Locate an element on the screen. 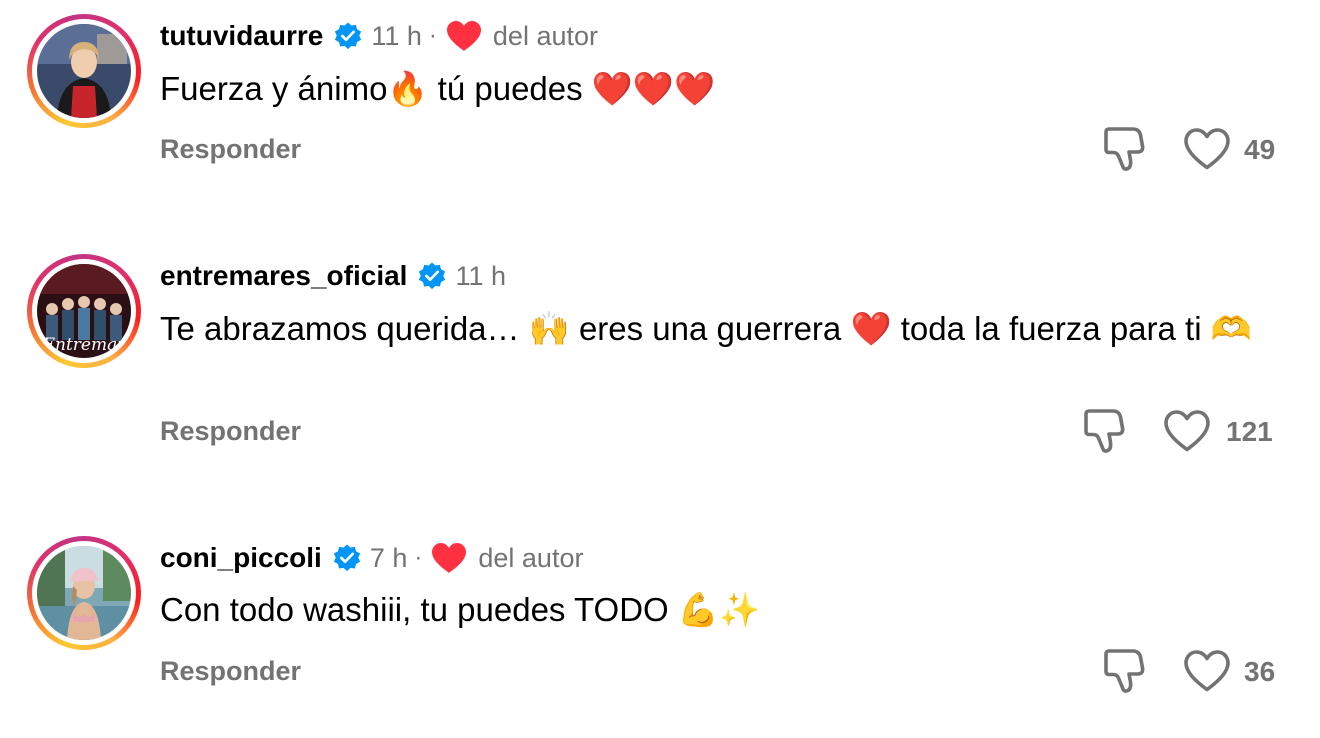 This screenshot has height=738, width=1320. like-count: 36 is located at coordinates (1260, 671).